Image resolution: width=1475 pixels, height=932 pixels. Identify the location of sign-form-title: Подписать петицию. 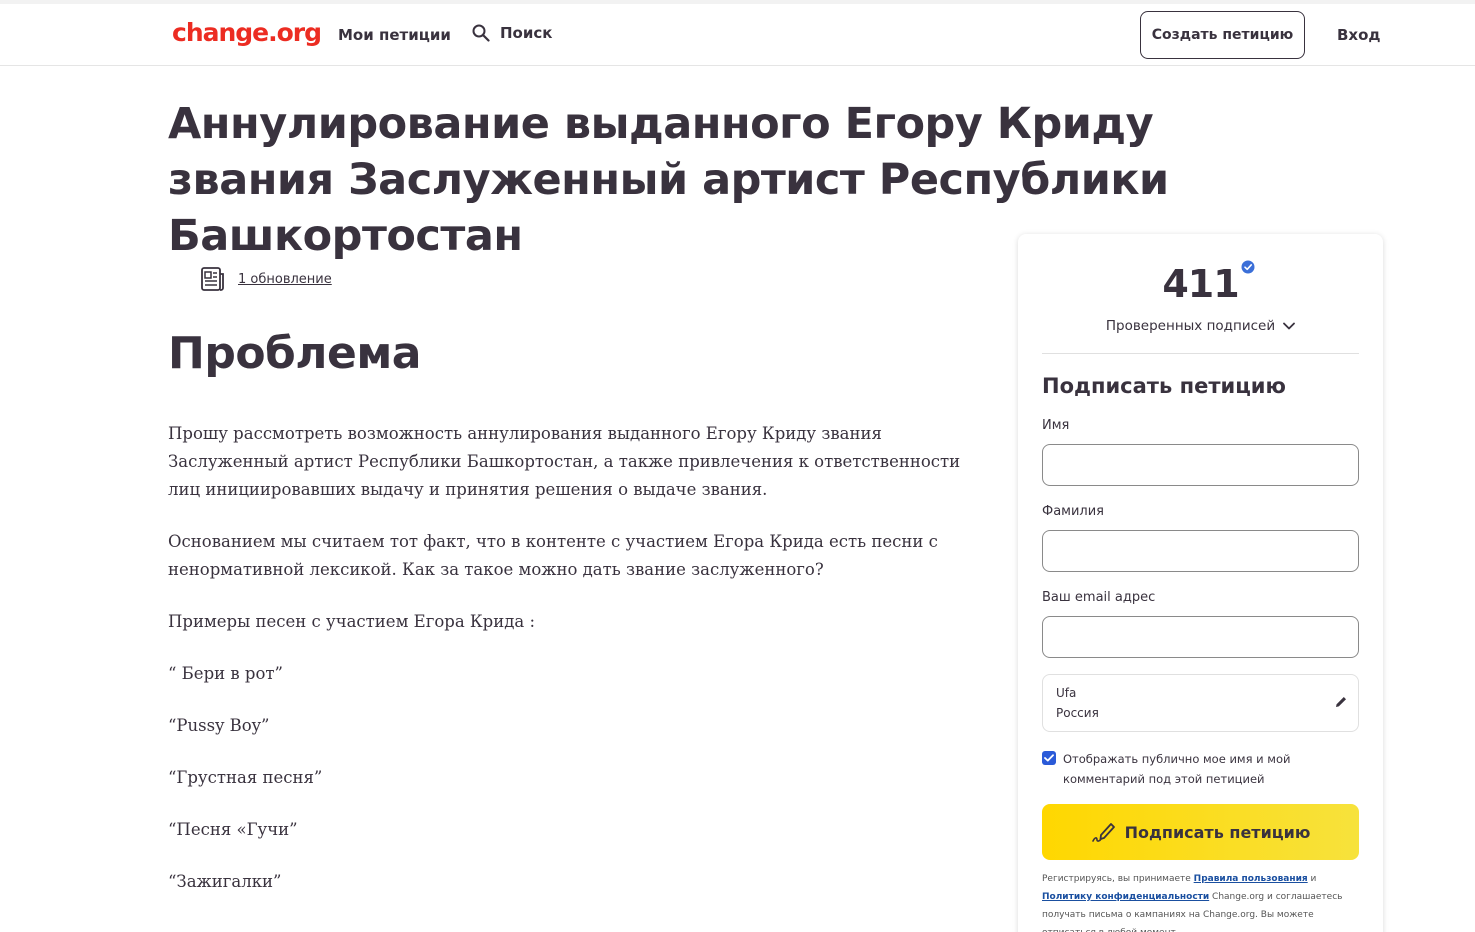
(1164, 386).